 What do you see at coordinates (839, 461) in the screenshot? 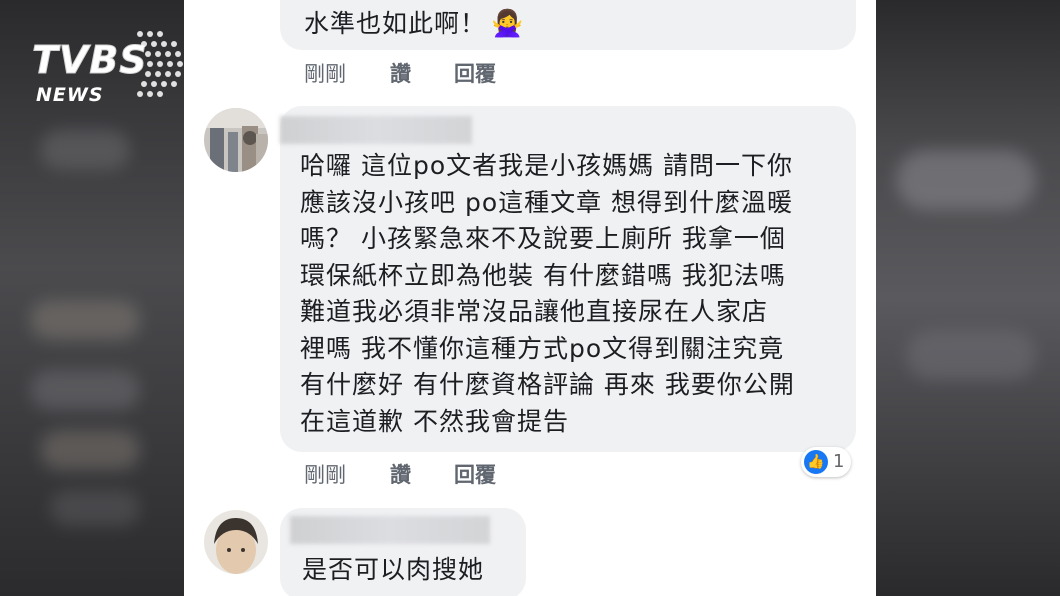
I see `reaction-count: 1` at bounding box center [839, 461].